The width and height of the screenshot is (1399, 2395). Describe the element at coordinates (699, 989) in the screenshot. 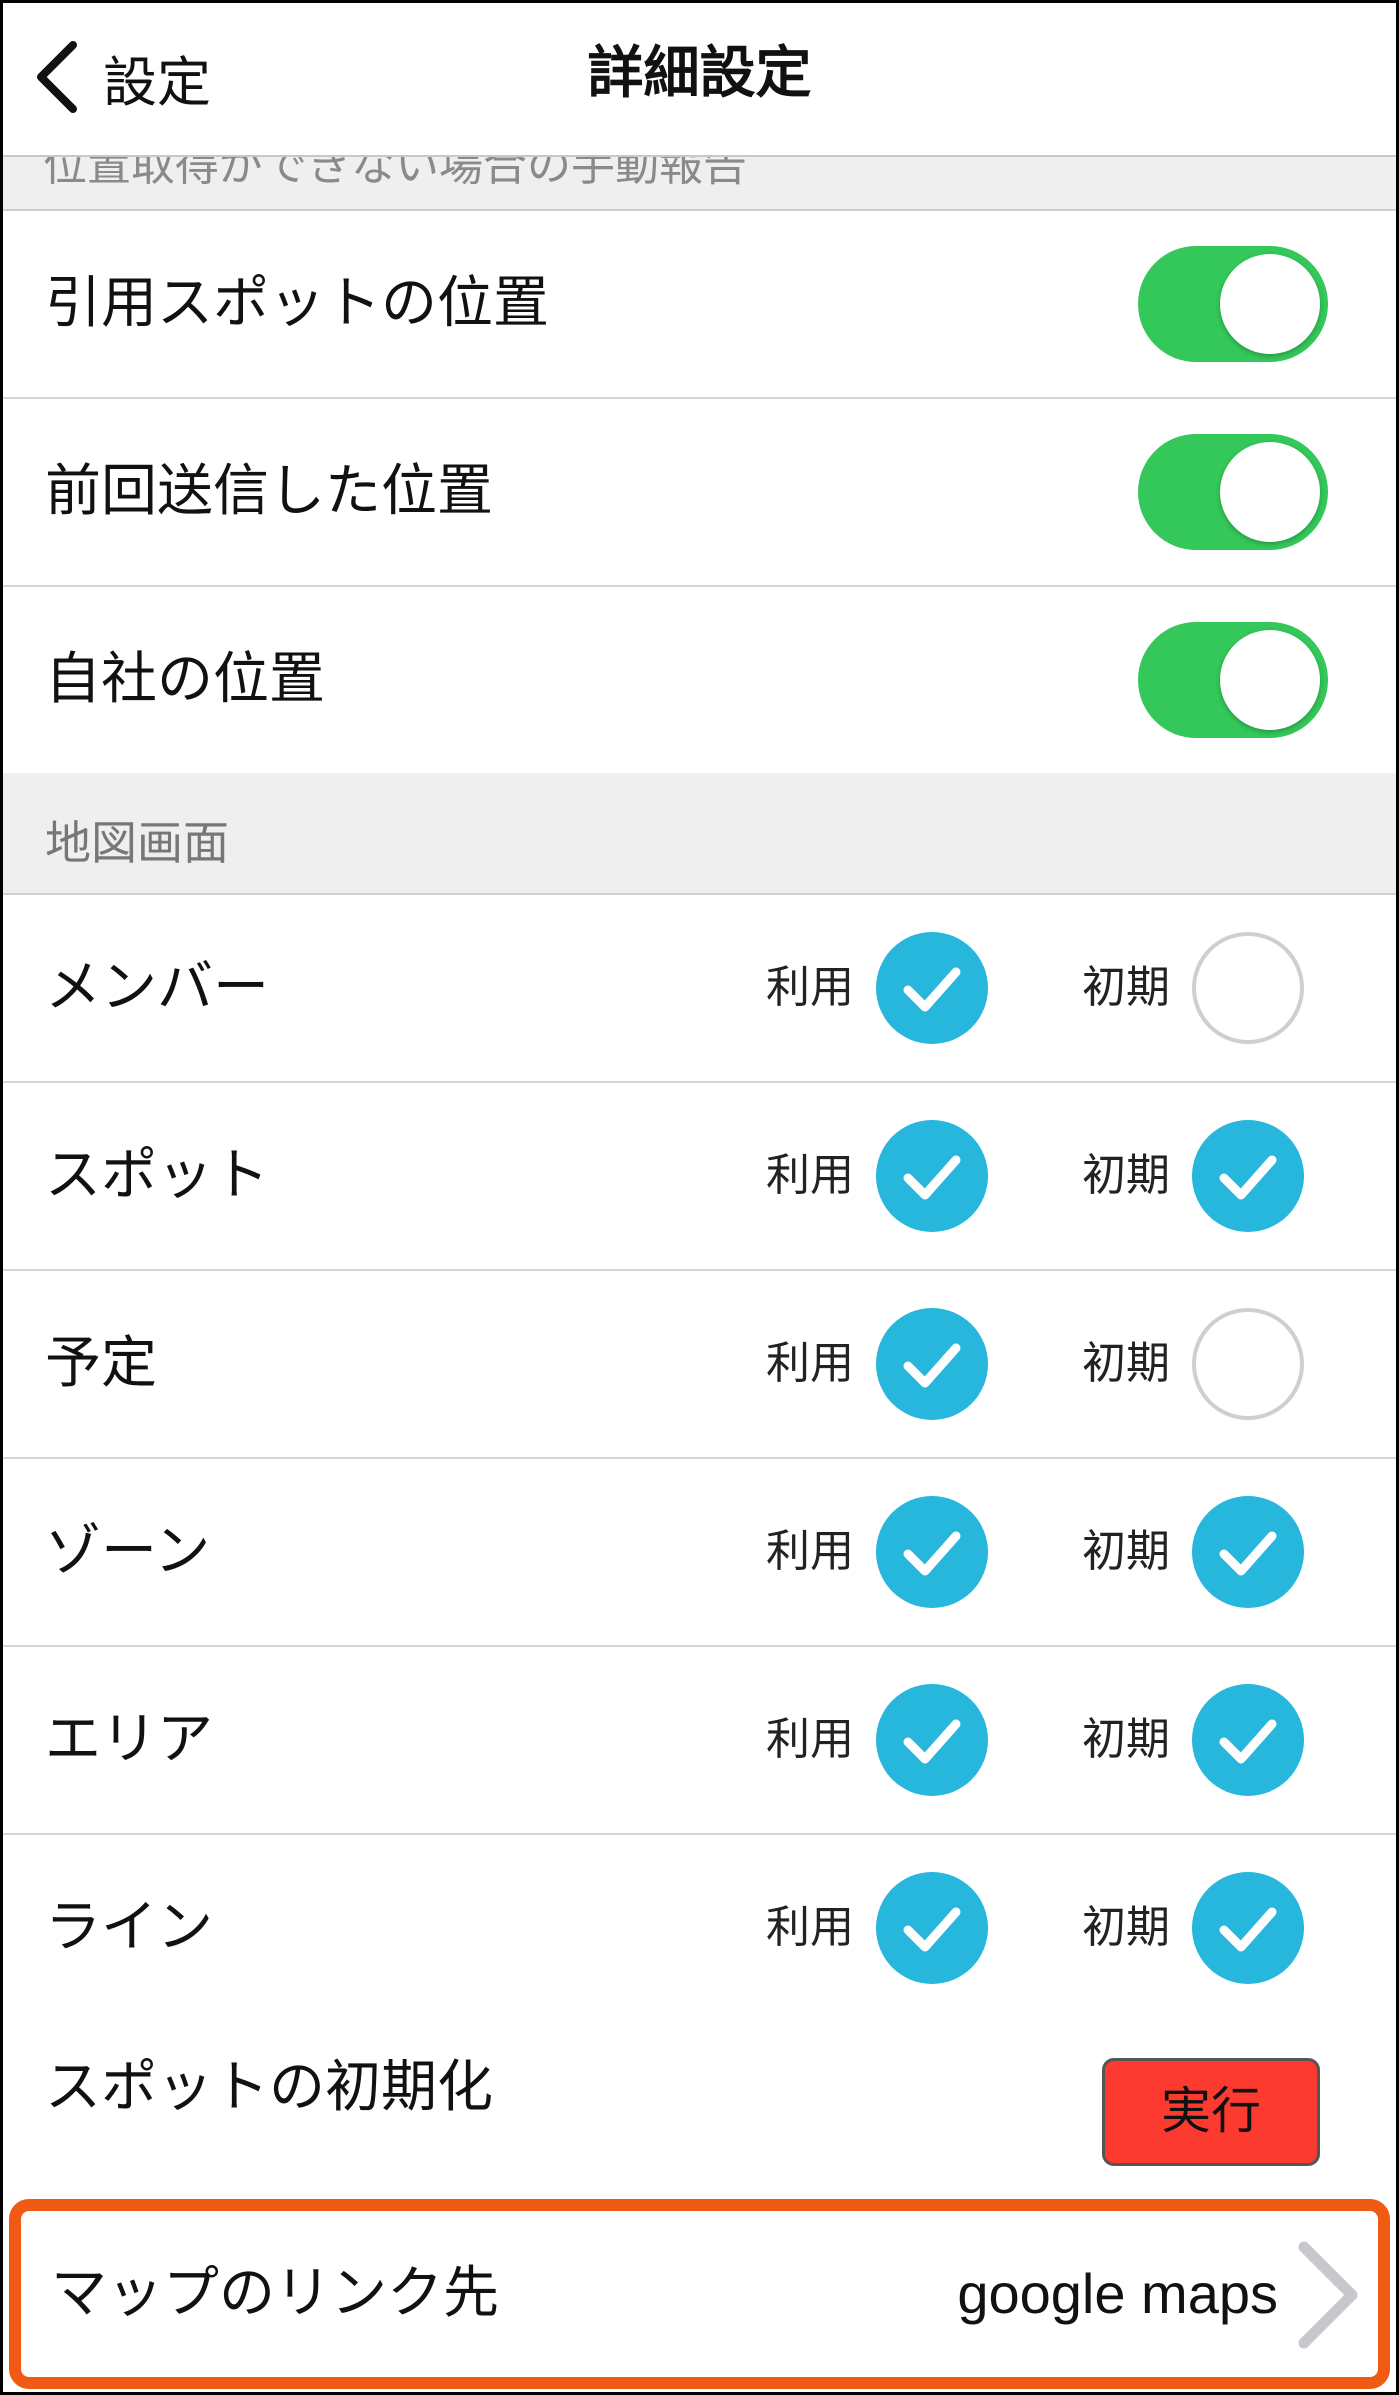

I see `map-option-row: メンバー 利用 初期` at that location.